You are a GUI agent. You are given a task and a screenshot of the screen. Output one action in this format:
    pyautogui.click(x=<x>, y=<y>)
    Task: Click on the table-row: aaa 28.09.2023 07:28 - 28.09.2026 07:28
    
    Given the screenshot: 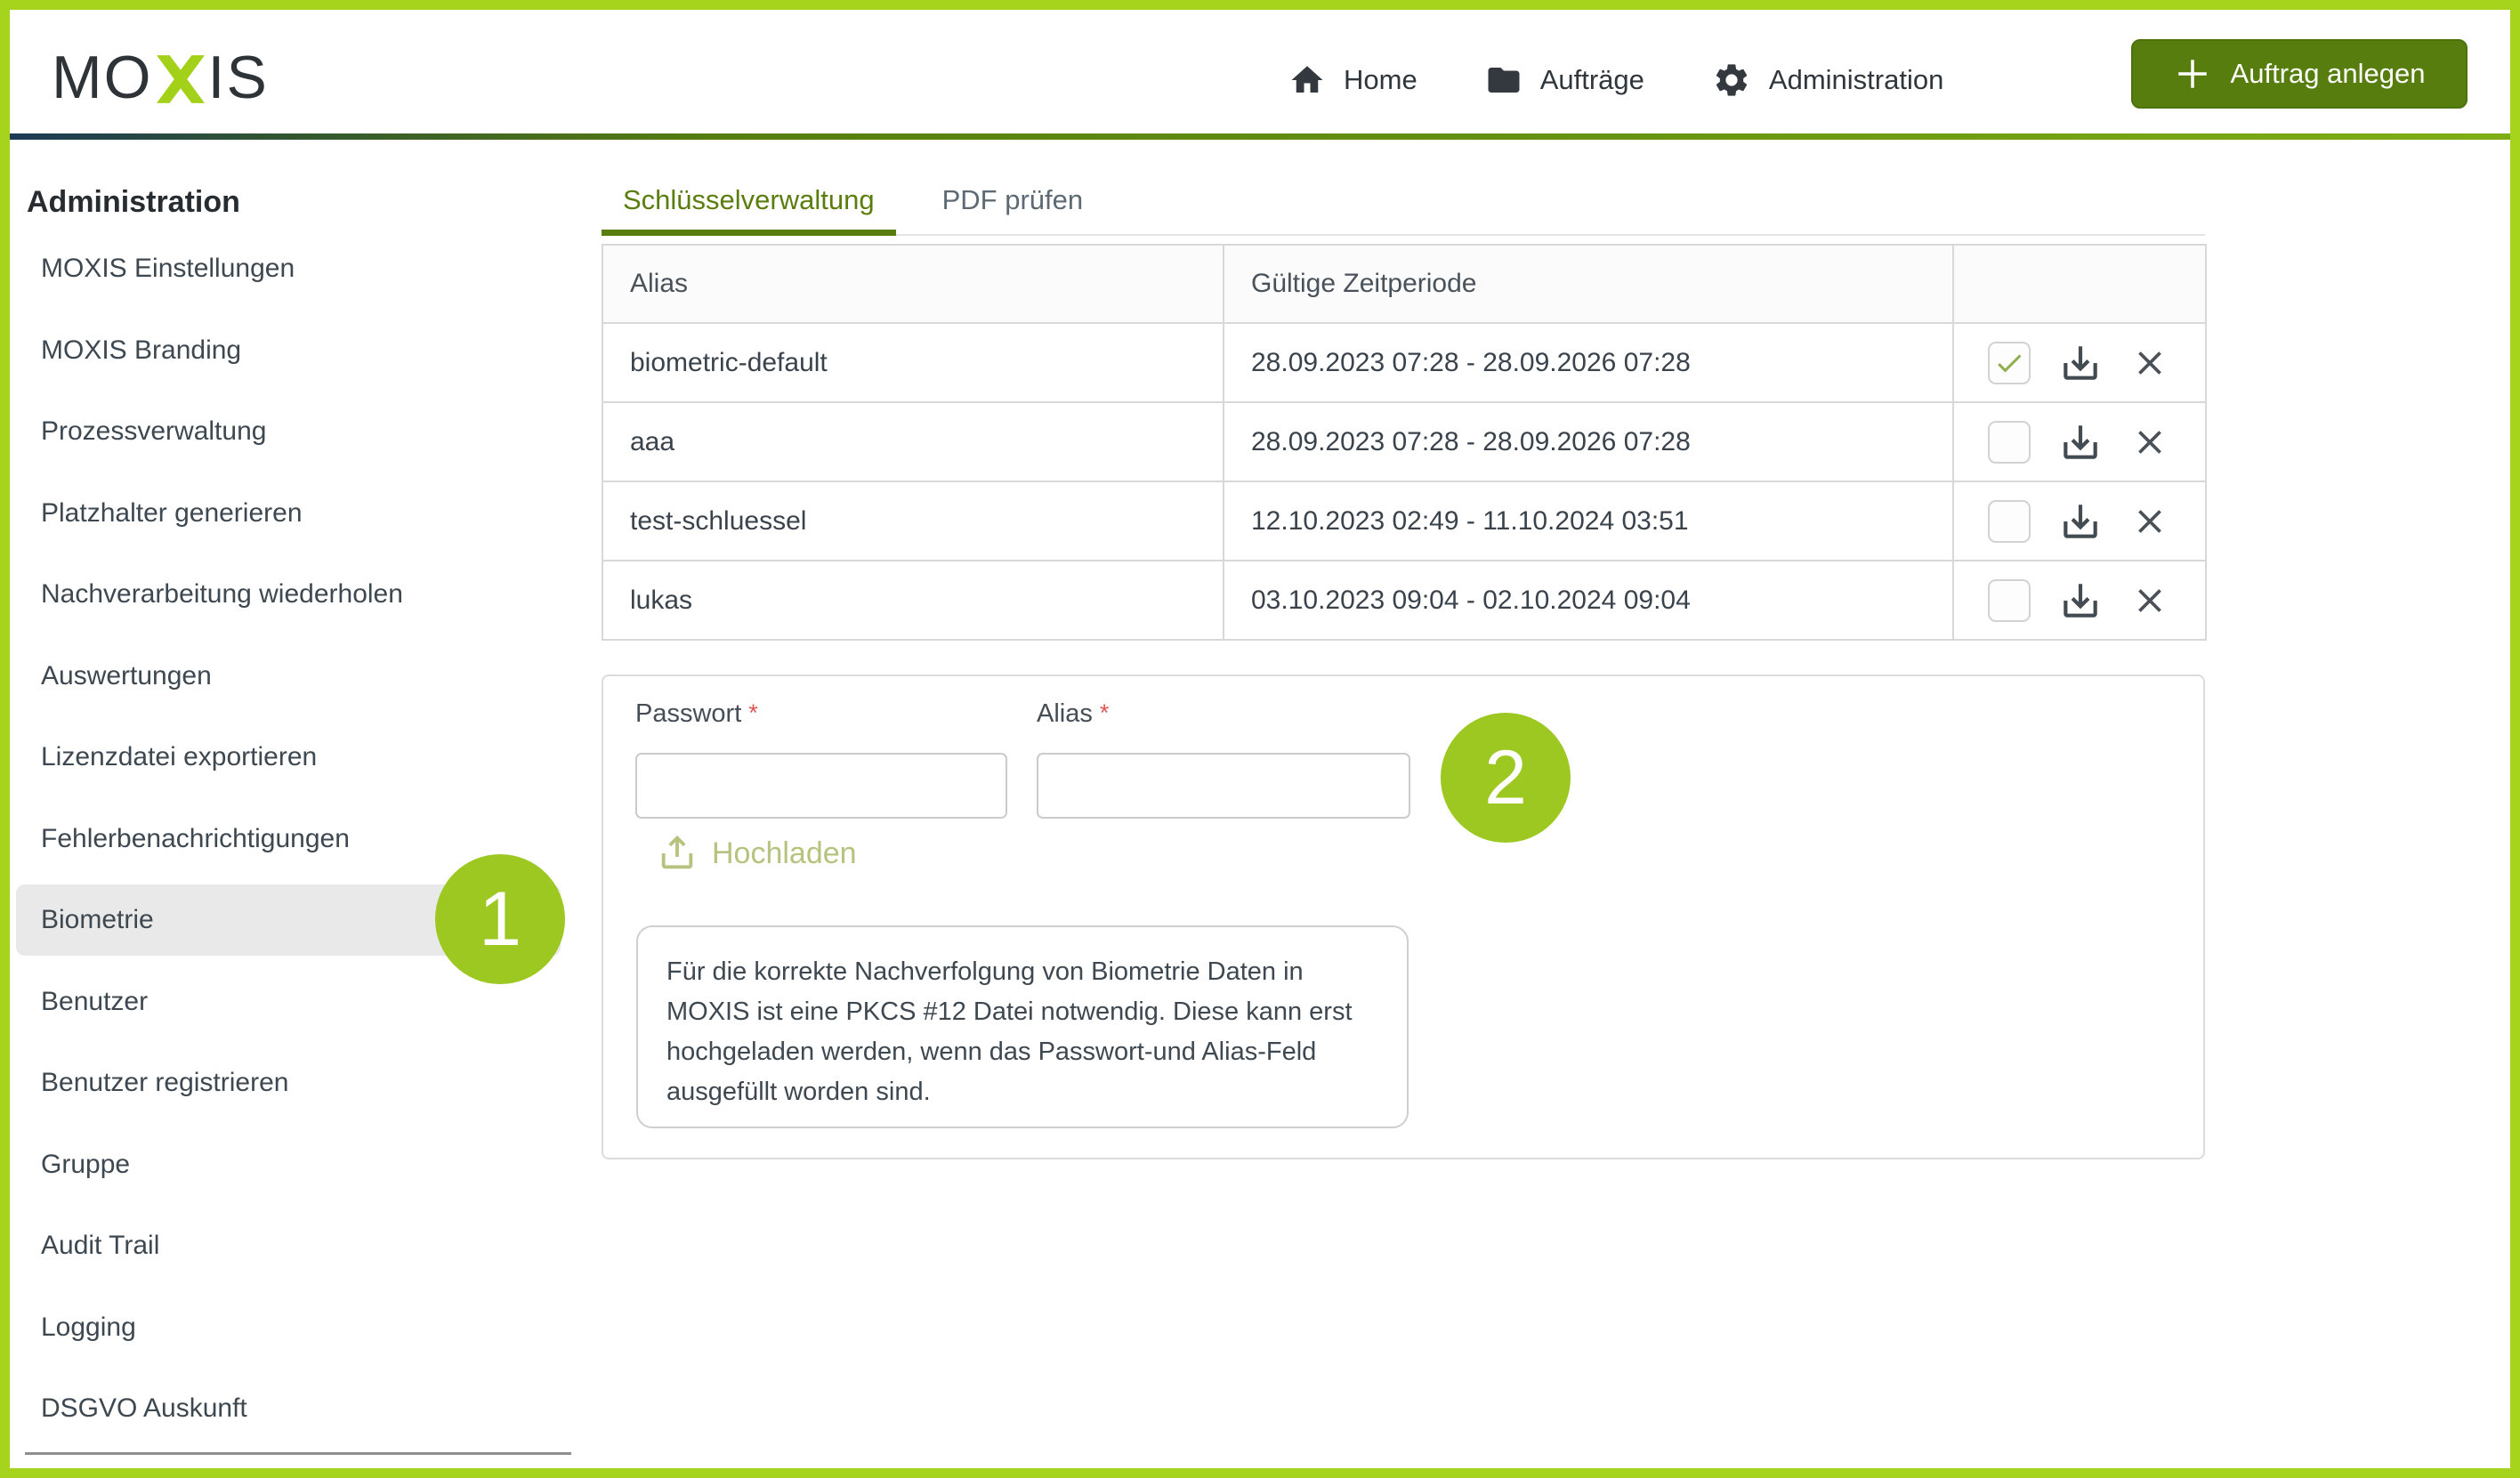 What is the action you would take?
    pyautogui.click(x=1404, y=442)
    